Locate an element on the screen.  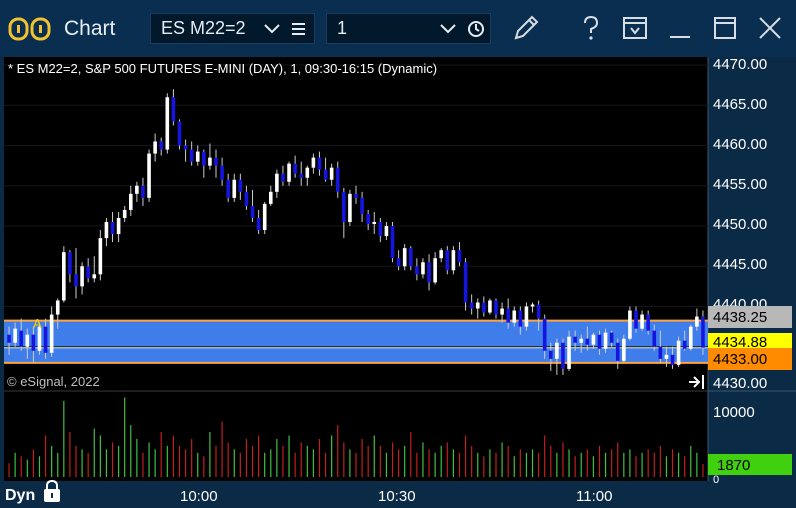
minimize-icon is located at coordinates (680, 28).